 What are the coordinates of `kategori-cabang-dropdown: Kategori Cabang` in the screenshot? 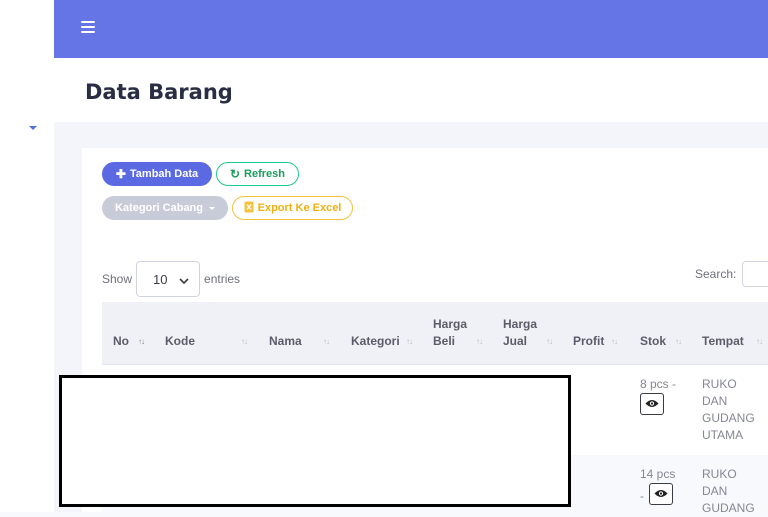 It's located at (165, 208).